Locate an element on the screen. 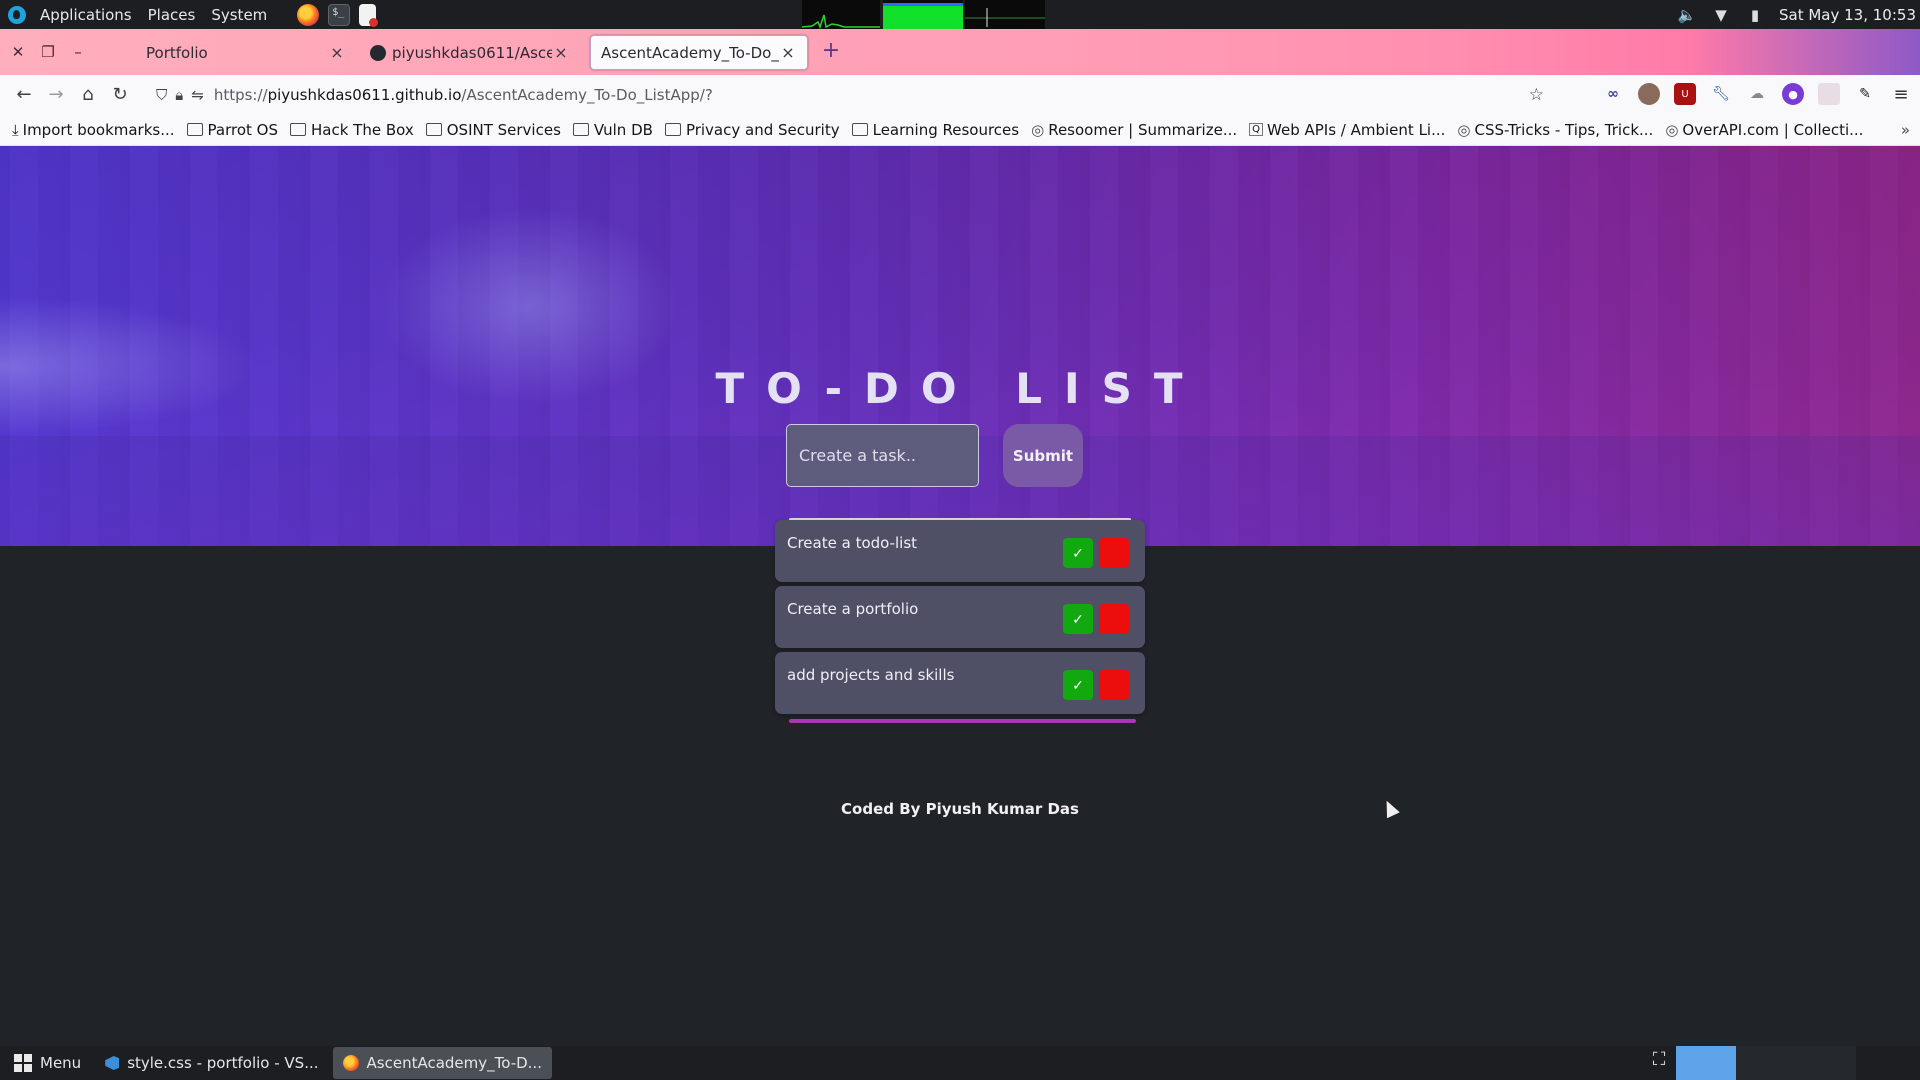 The width and height of the screenshot is (1920, 1080). network-monitor-graph is located at coordinates (1005, 14).